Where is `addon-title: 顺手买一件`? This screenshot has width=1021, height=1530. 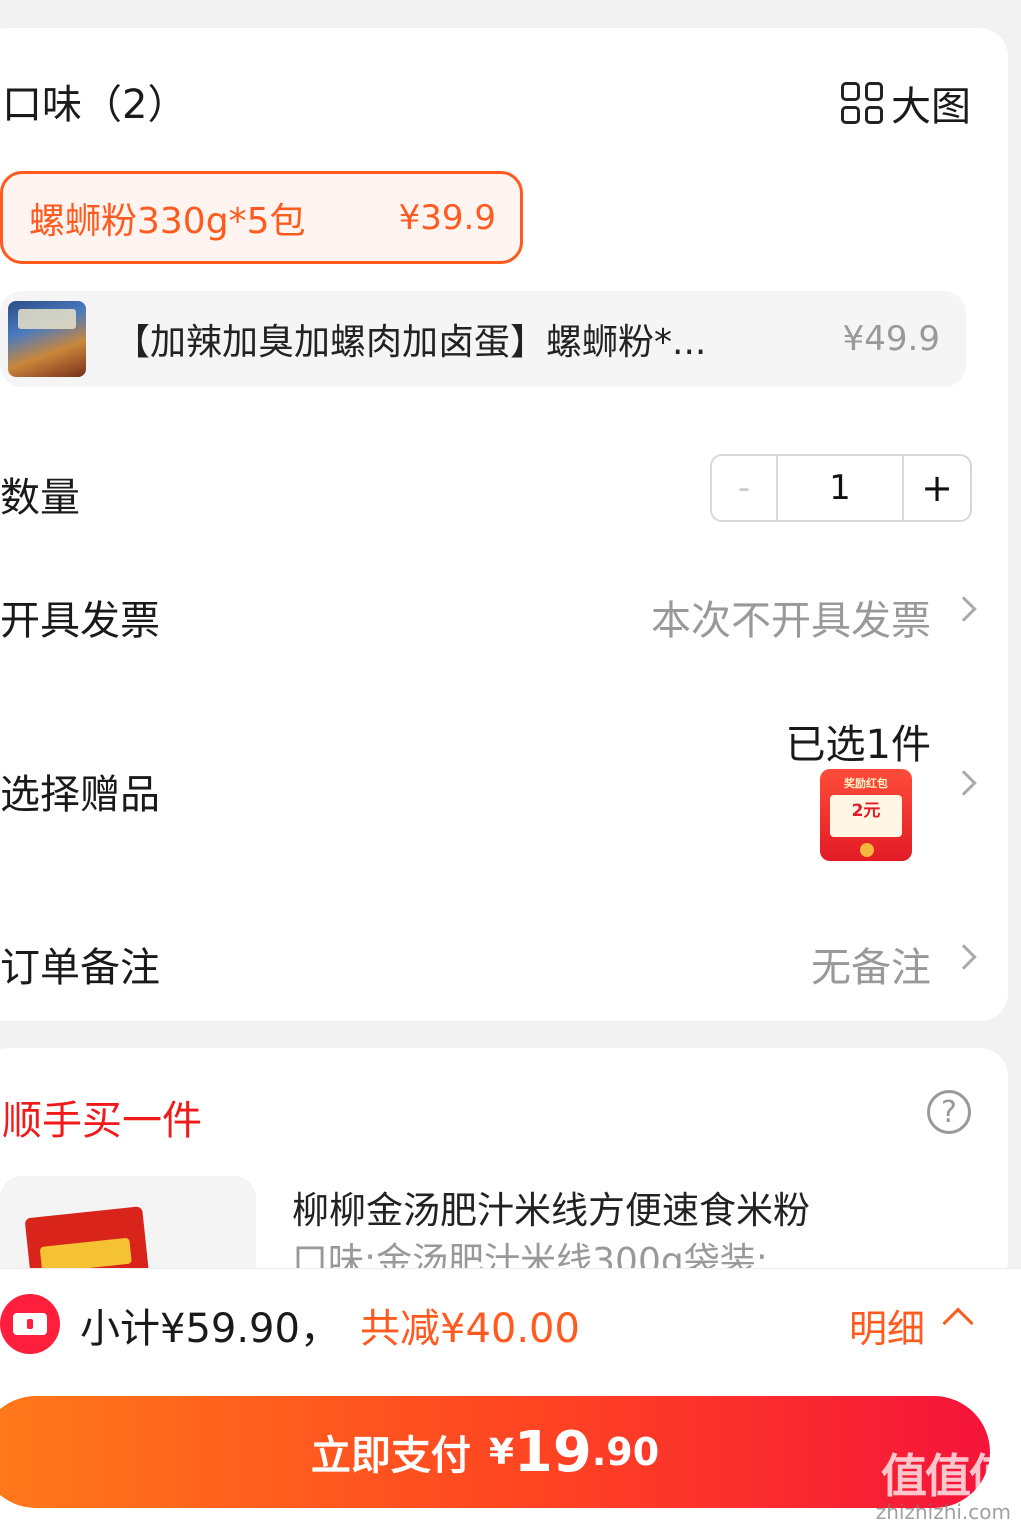
addon-title: 顺手买一件 is located at coordinates (102, 1121).